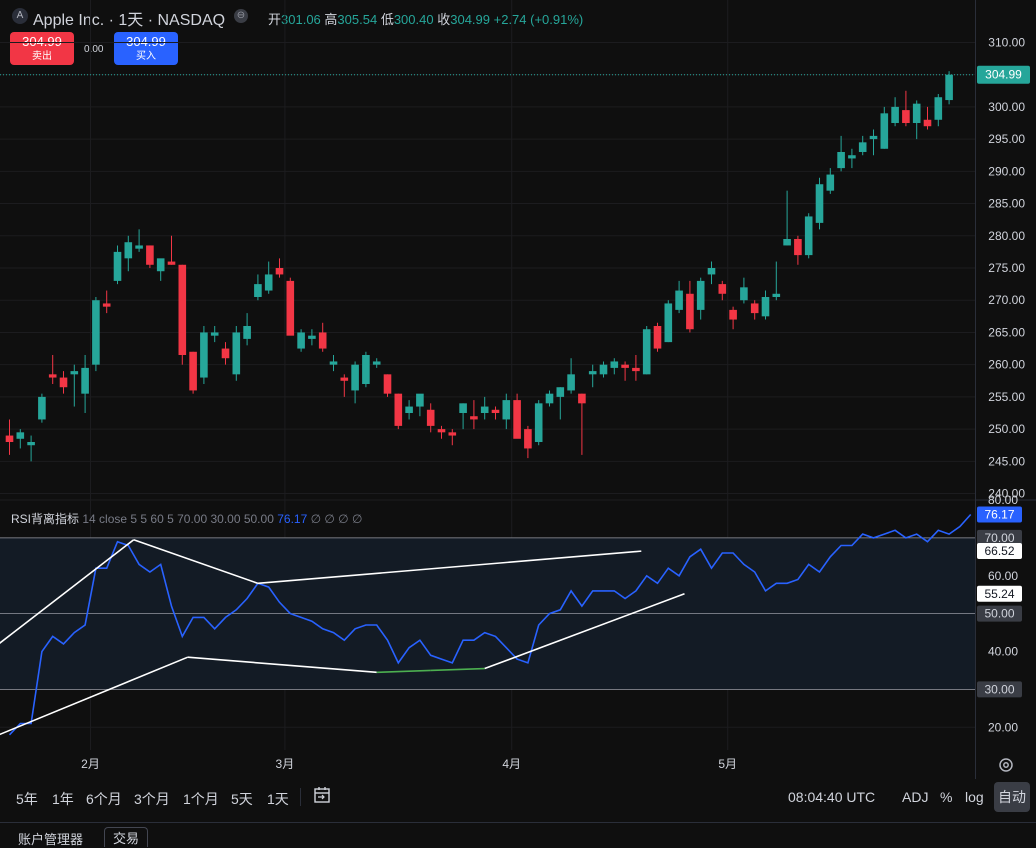 This screenshot has height=848, width=1036. Describe the element at coordinates (999, 551) in the screenshot. I see `rsi-value-label: 66.52` at that location.